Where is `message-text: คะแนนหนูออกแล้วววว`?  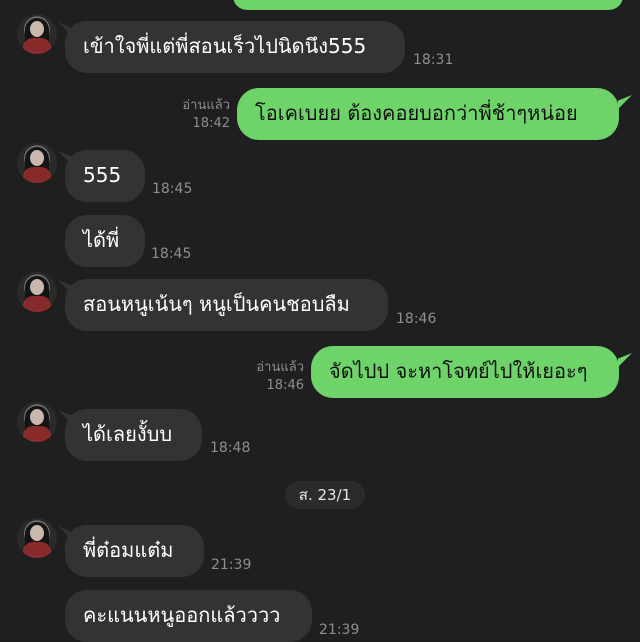
message-text: คะแนนหนูออกแล้วววว is located at coordinates (182, 615).